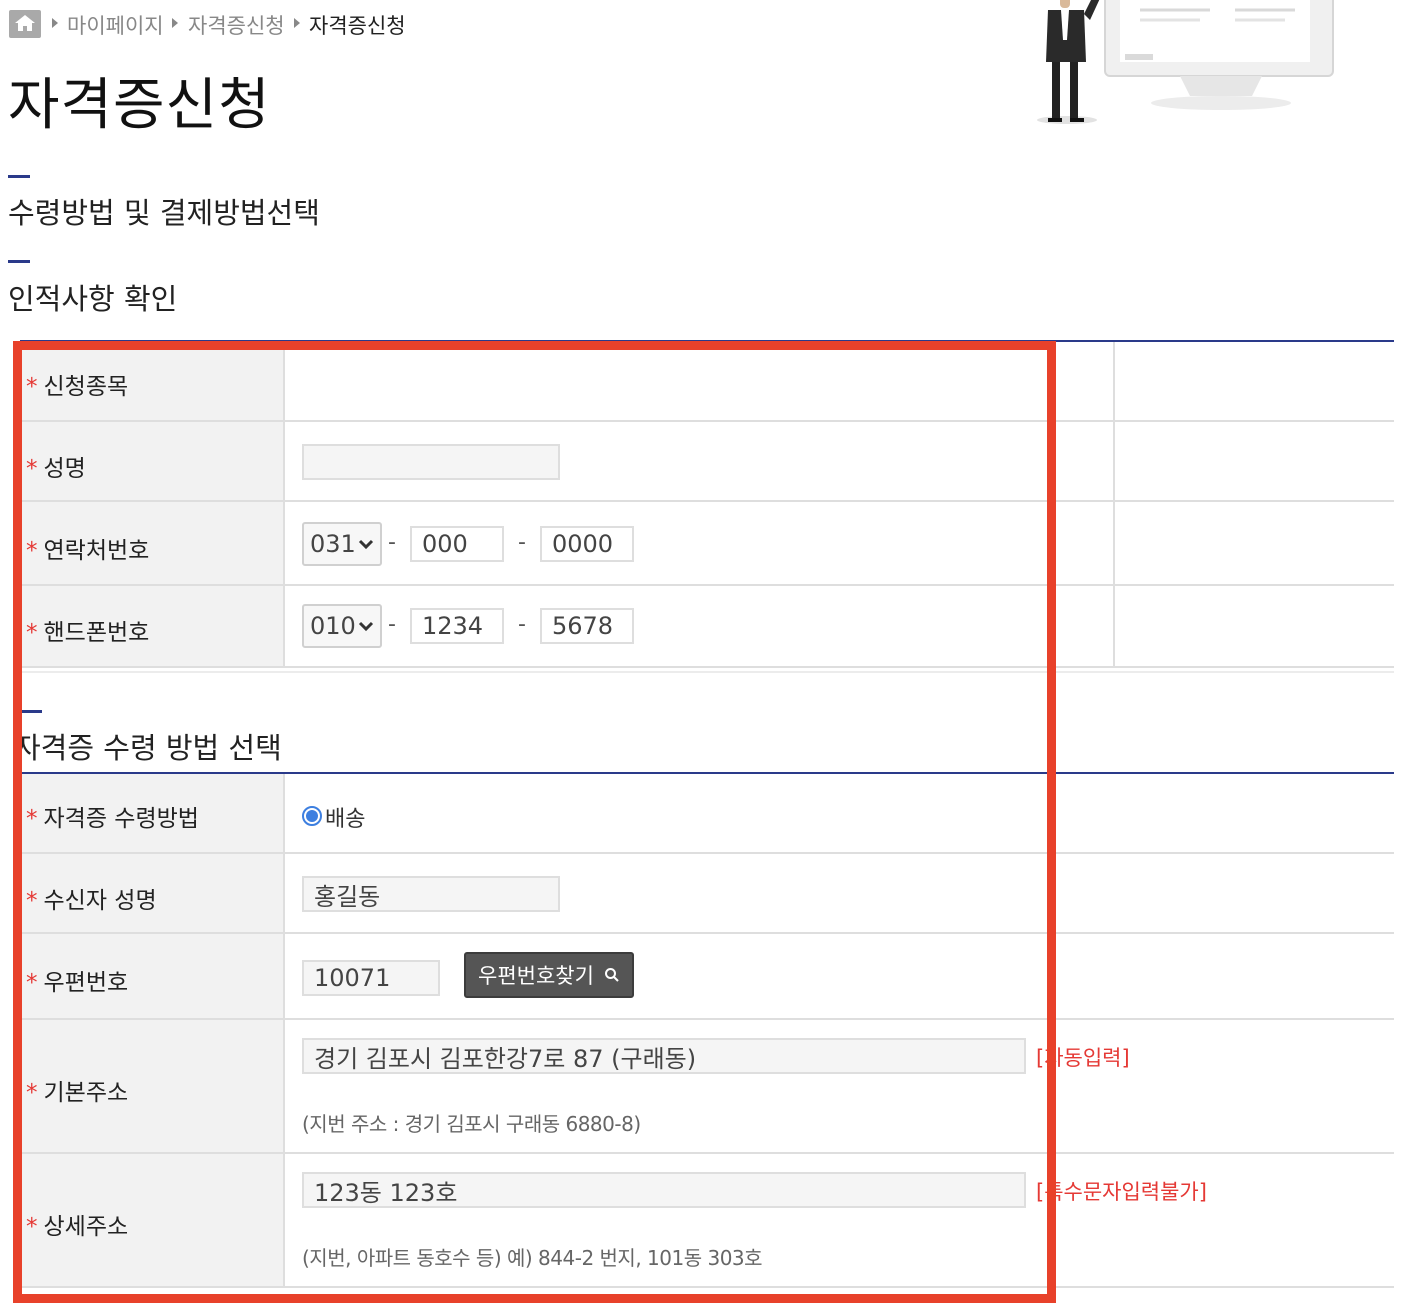  Describe the element at coordinates (357, 26) in the screenshot. I see `breadcrumb-current: 자격증신청` at that location.